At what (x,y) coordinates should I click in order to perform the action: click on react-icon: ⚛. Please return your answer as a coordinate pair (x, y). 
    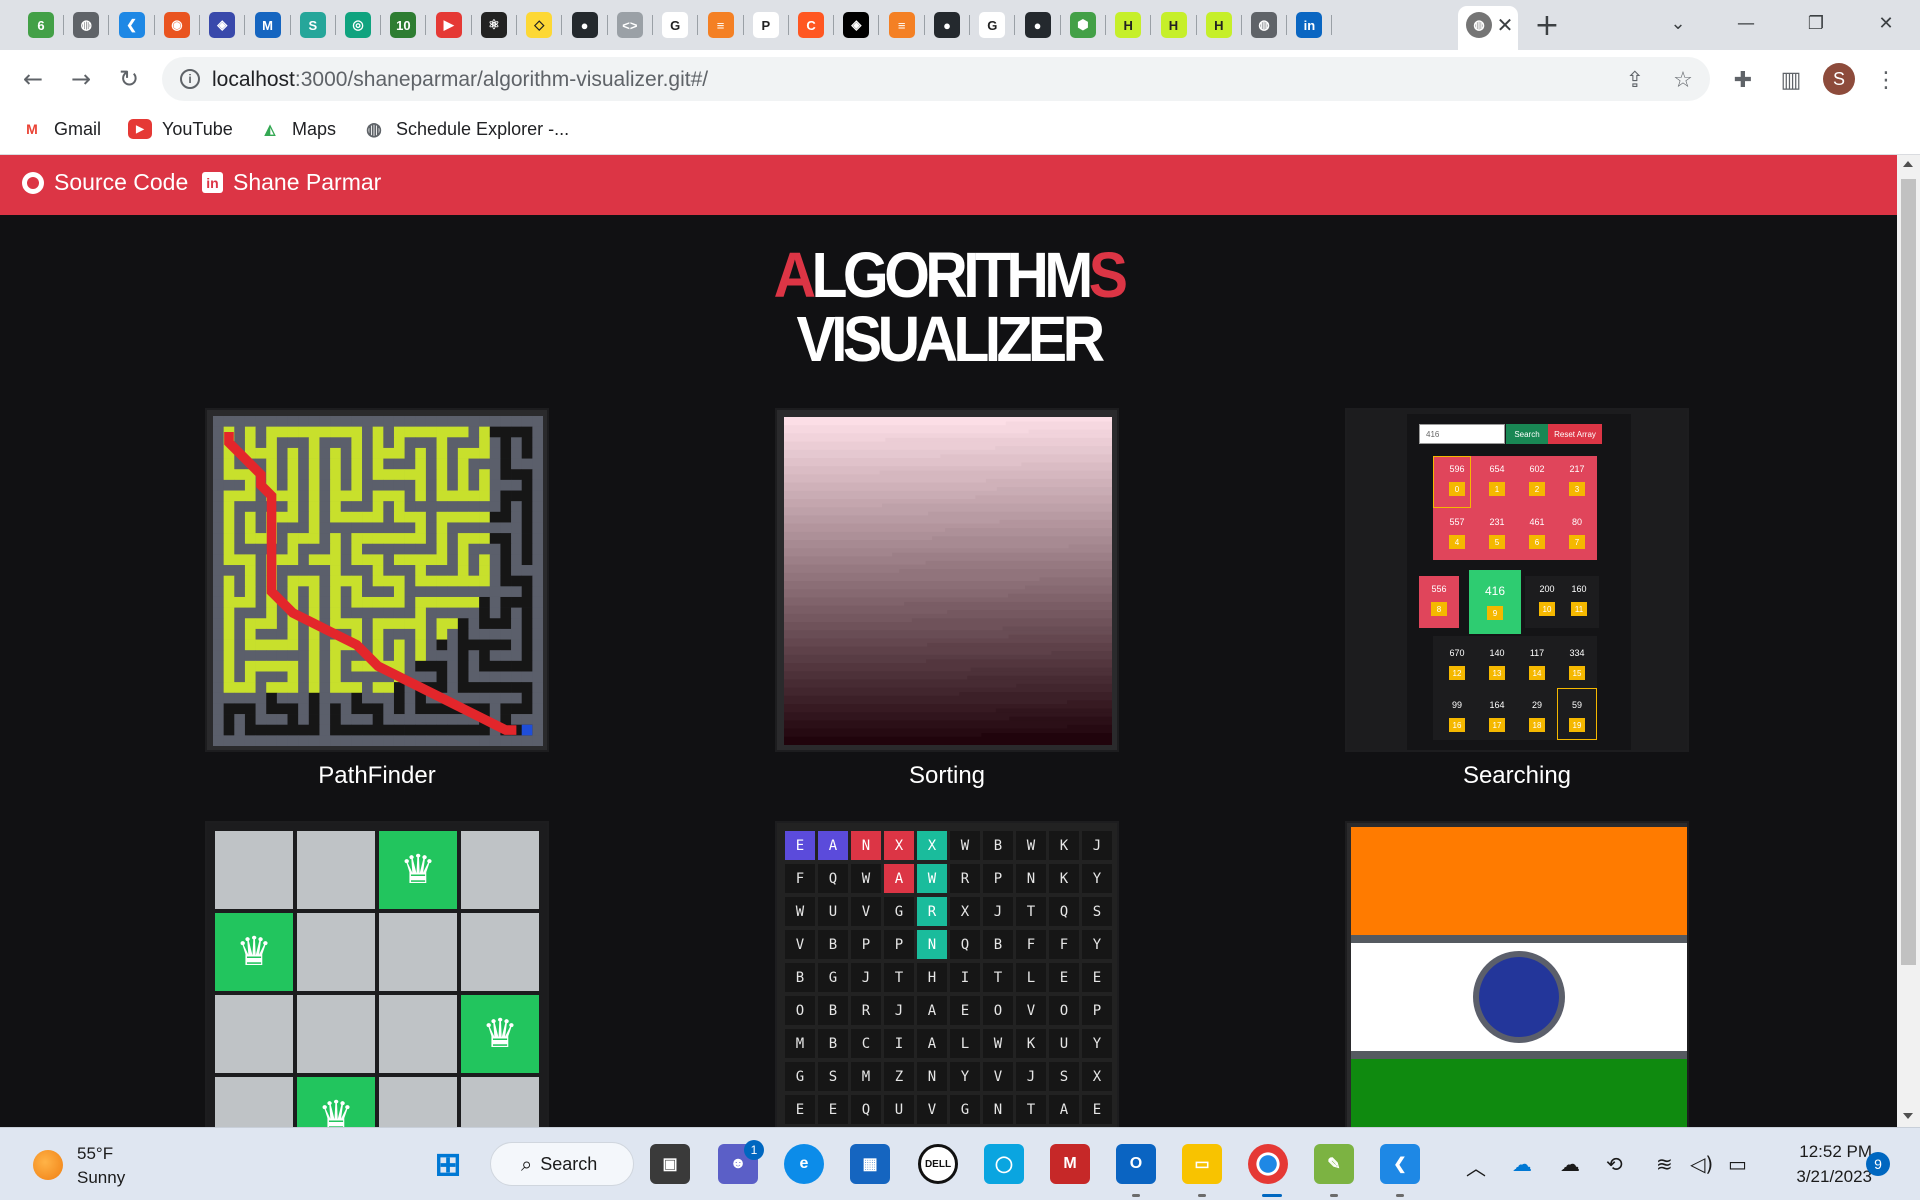
    Looking at the image, I should click on (494, 25).